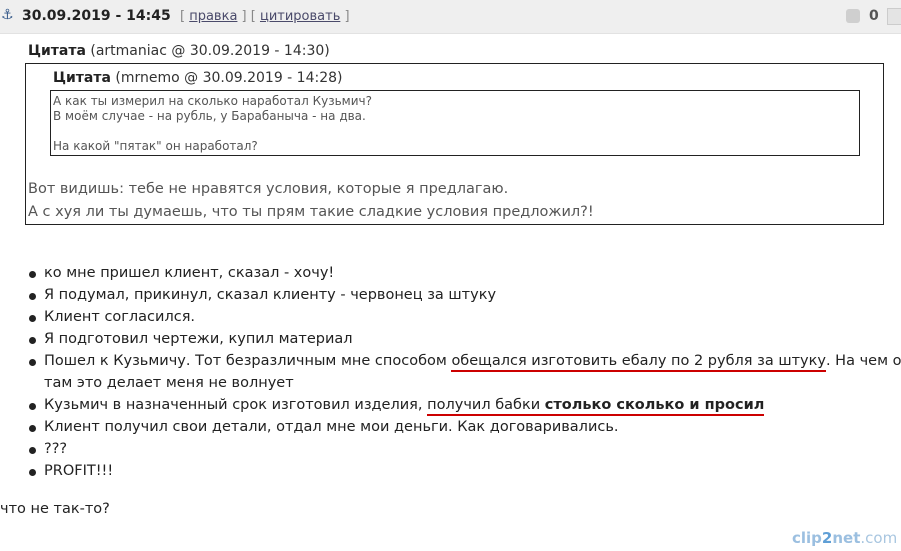  Describe the element at coordinates (863, 361) in the screenshot. I see `list-item-text: . На чем он` at that location.